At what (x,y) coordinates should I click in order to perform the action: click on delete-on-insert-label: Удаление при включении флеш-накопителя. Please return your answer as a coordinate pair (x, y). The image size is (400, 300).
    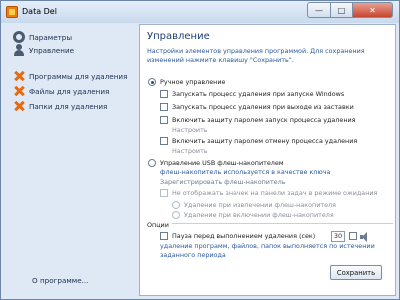
    Looking at the image, I should click on (259, 215).